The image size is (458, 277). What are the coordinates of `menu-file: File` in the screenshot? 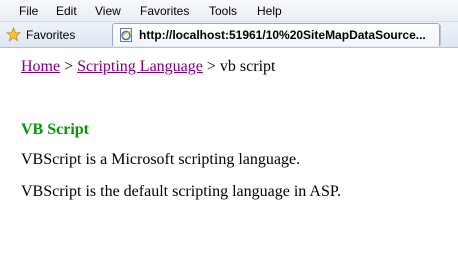 It's located at (28, 11).